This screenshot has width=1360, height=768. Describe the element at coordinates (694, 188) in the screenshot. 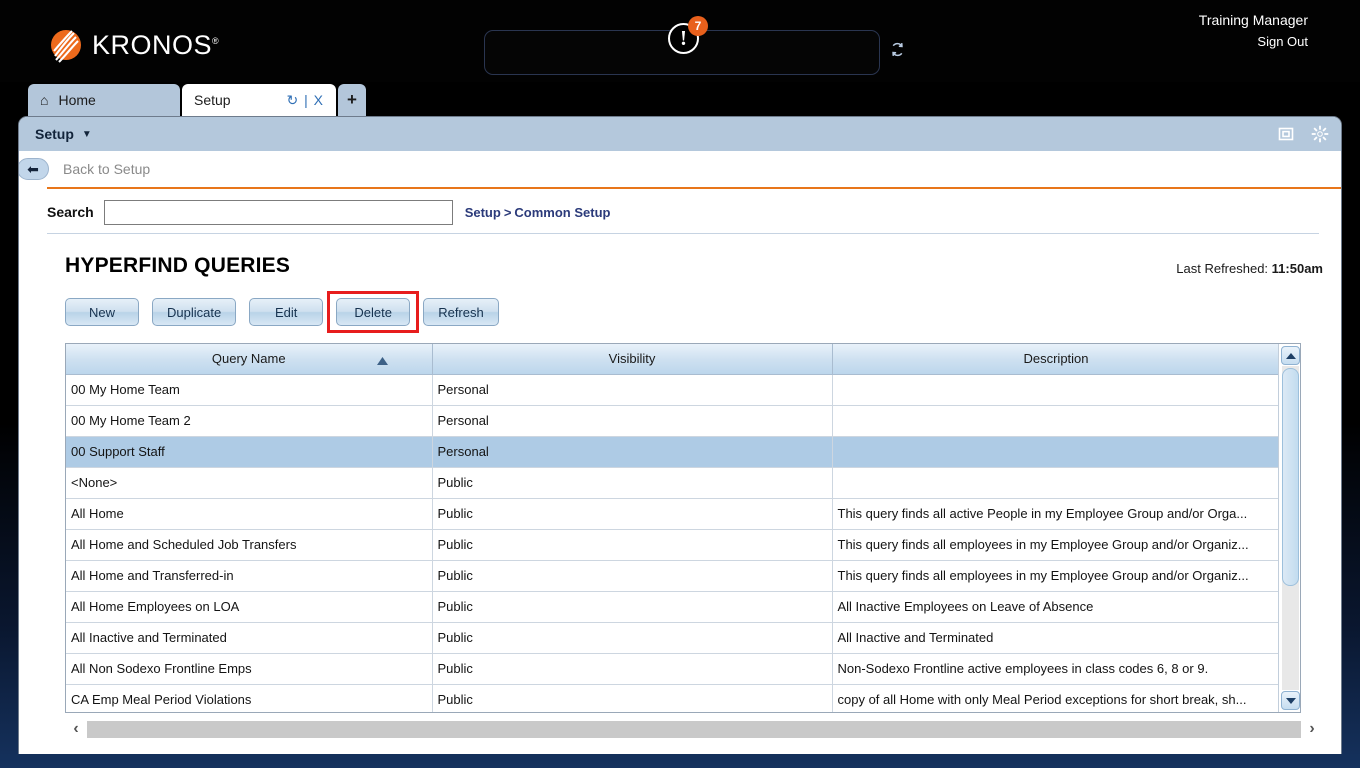

I see `orange-divider` at that location.